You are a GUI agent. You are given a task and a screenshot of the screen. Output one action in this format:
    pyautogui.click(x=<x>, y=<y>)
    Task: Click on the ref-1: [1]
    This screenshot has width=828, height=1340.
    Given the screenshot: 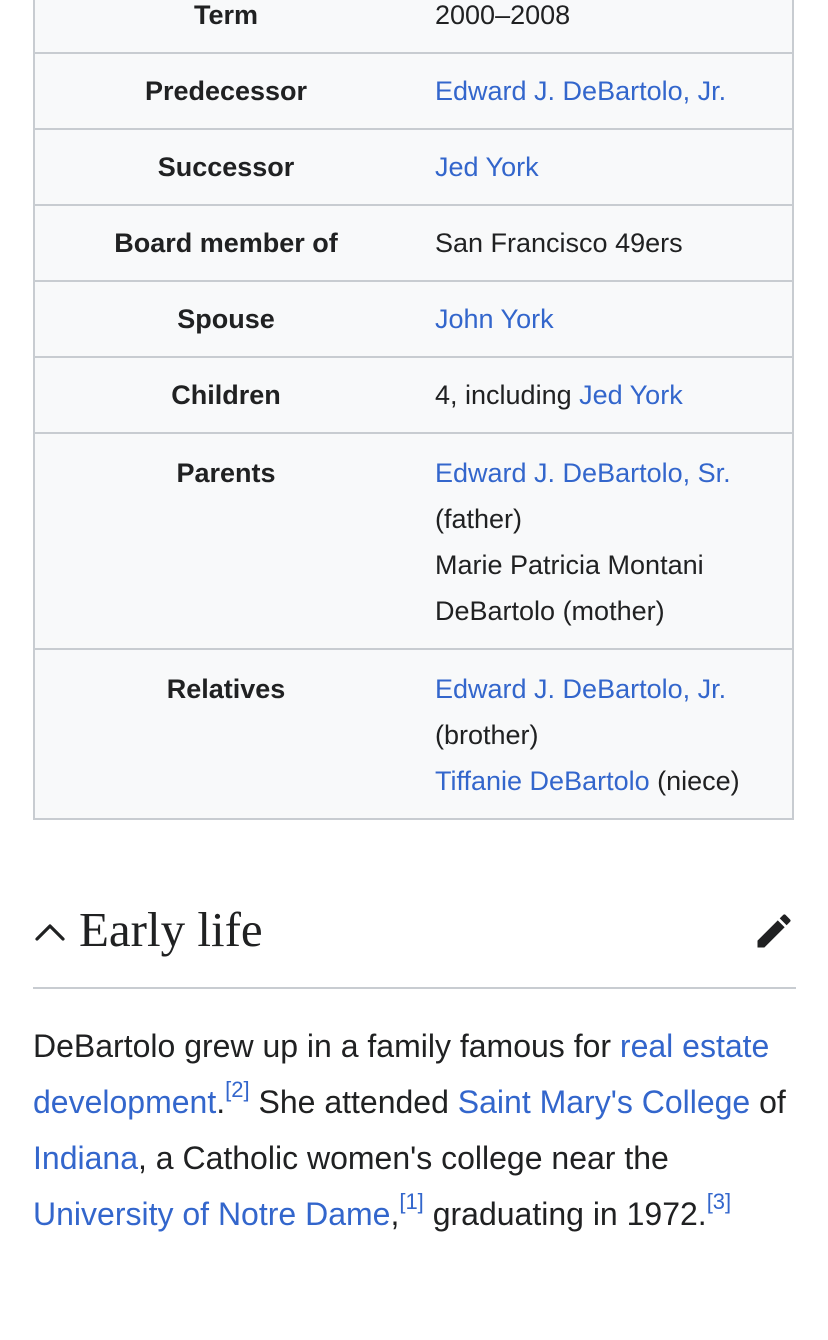 What is the action you would take?
    pyautogui.click(x=411, y=1201)
    